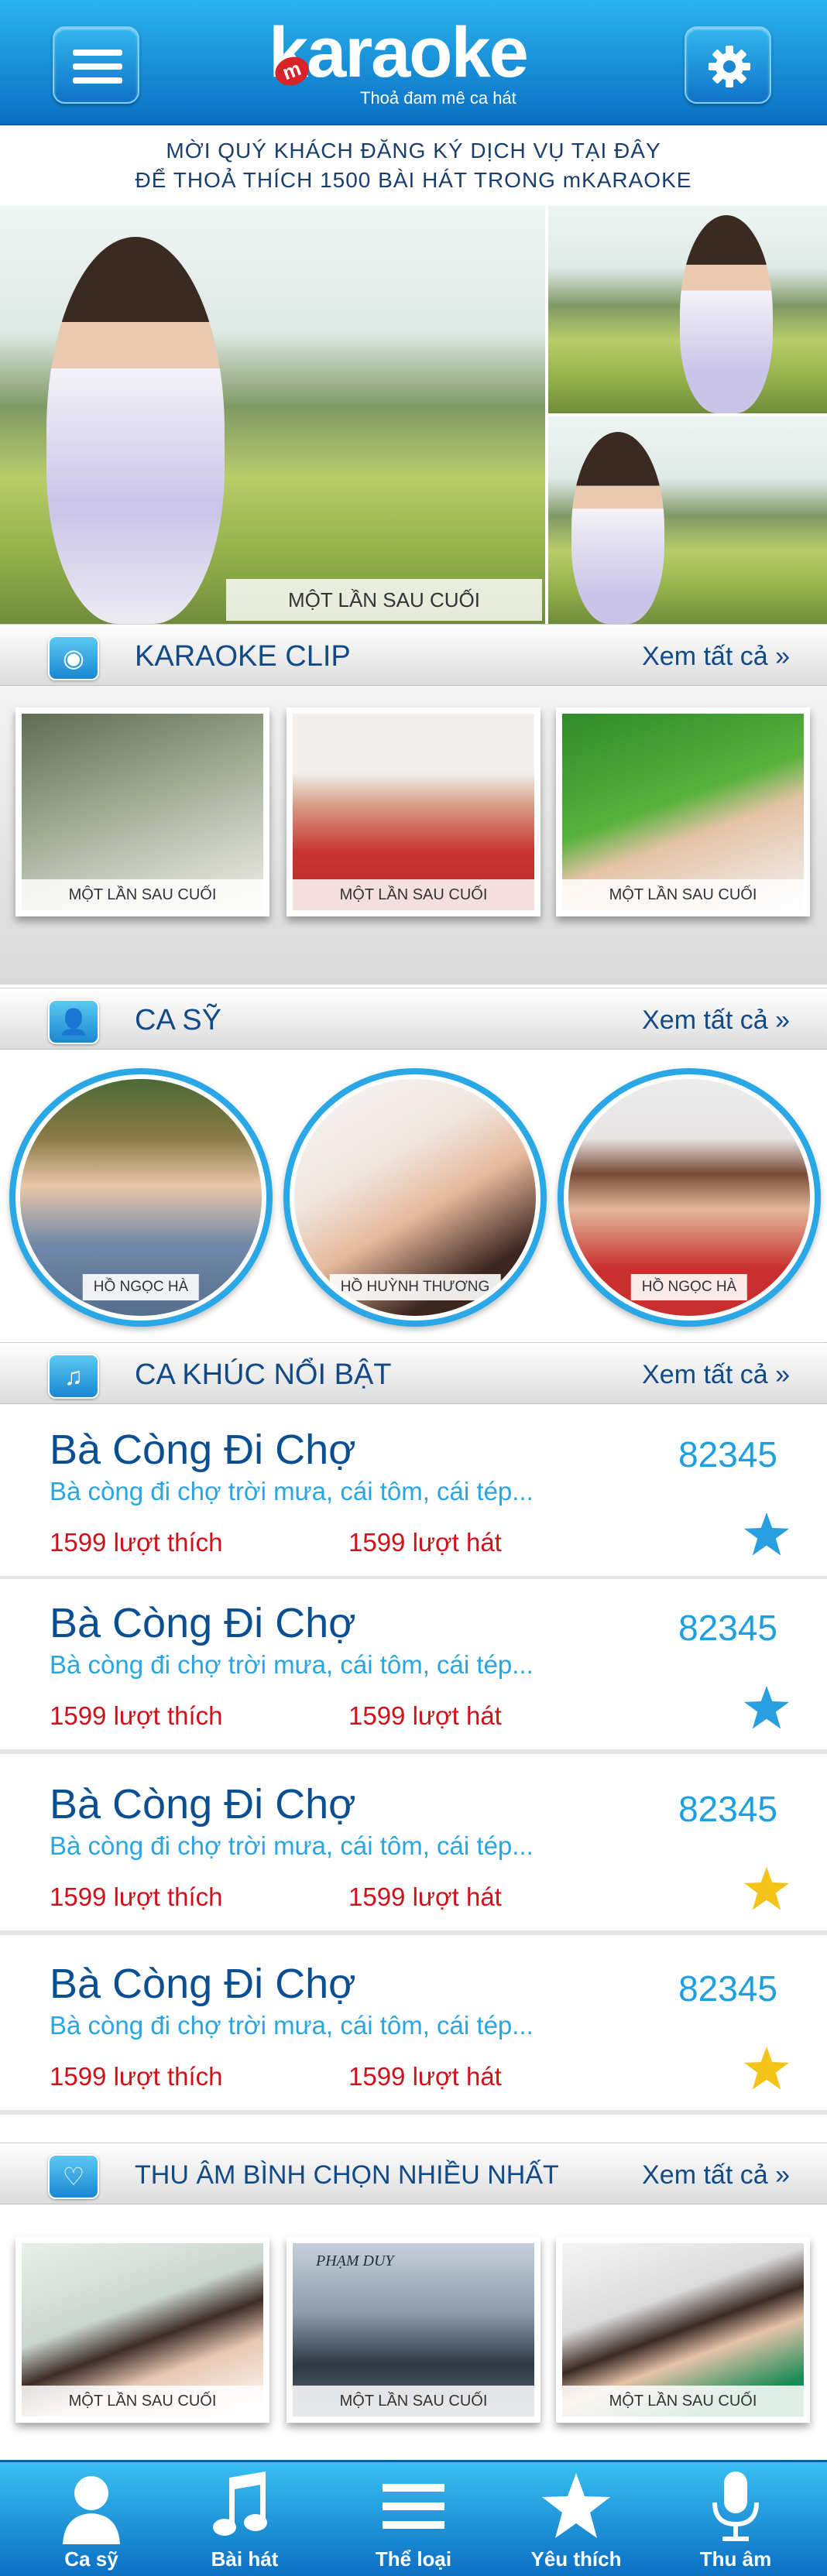  What do you see at coordinates (73, 1376) in the screenshot?
I see `music-note-icon: ♫` at bounding box center [73, 1376].